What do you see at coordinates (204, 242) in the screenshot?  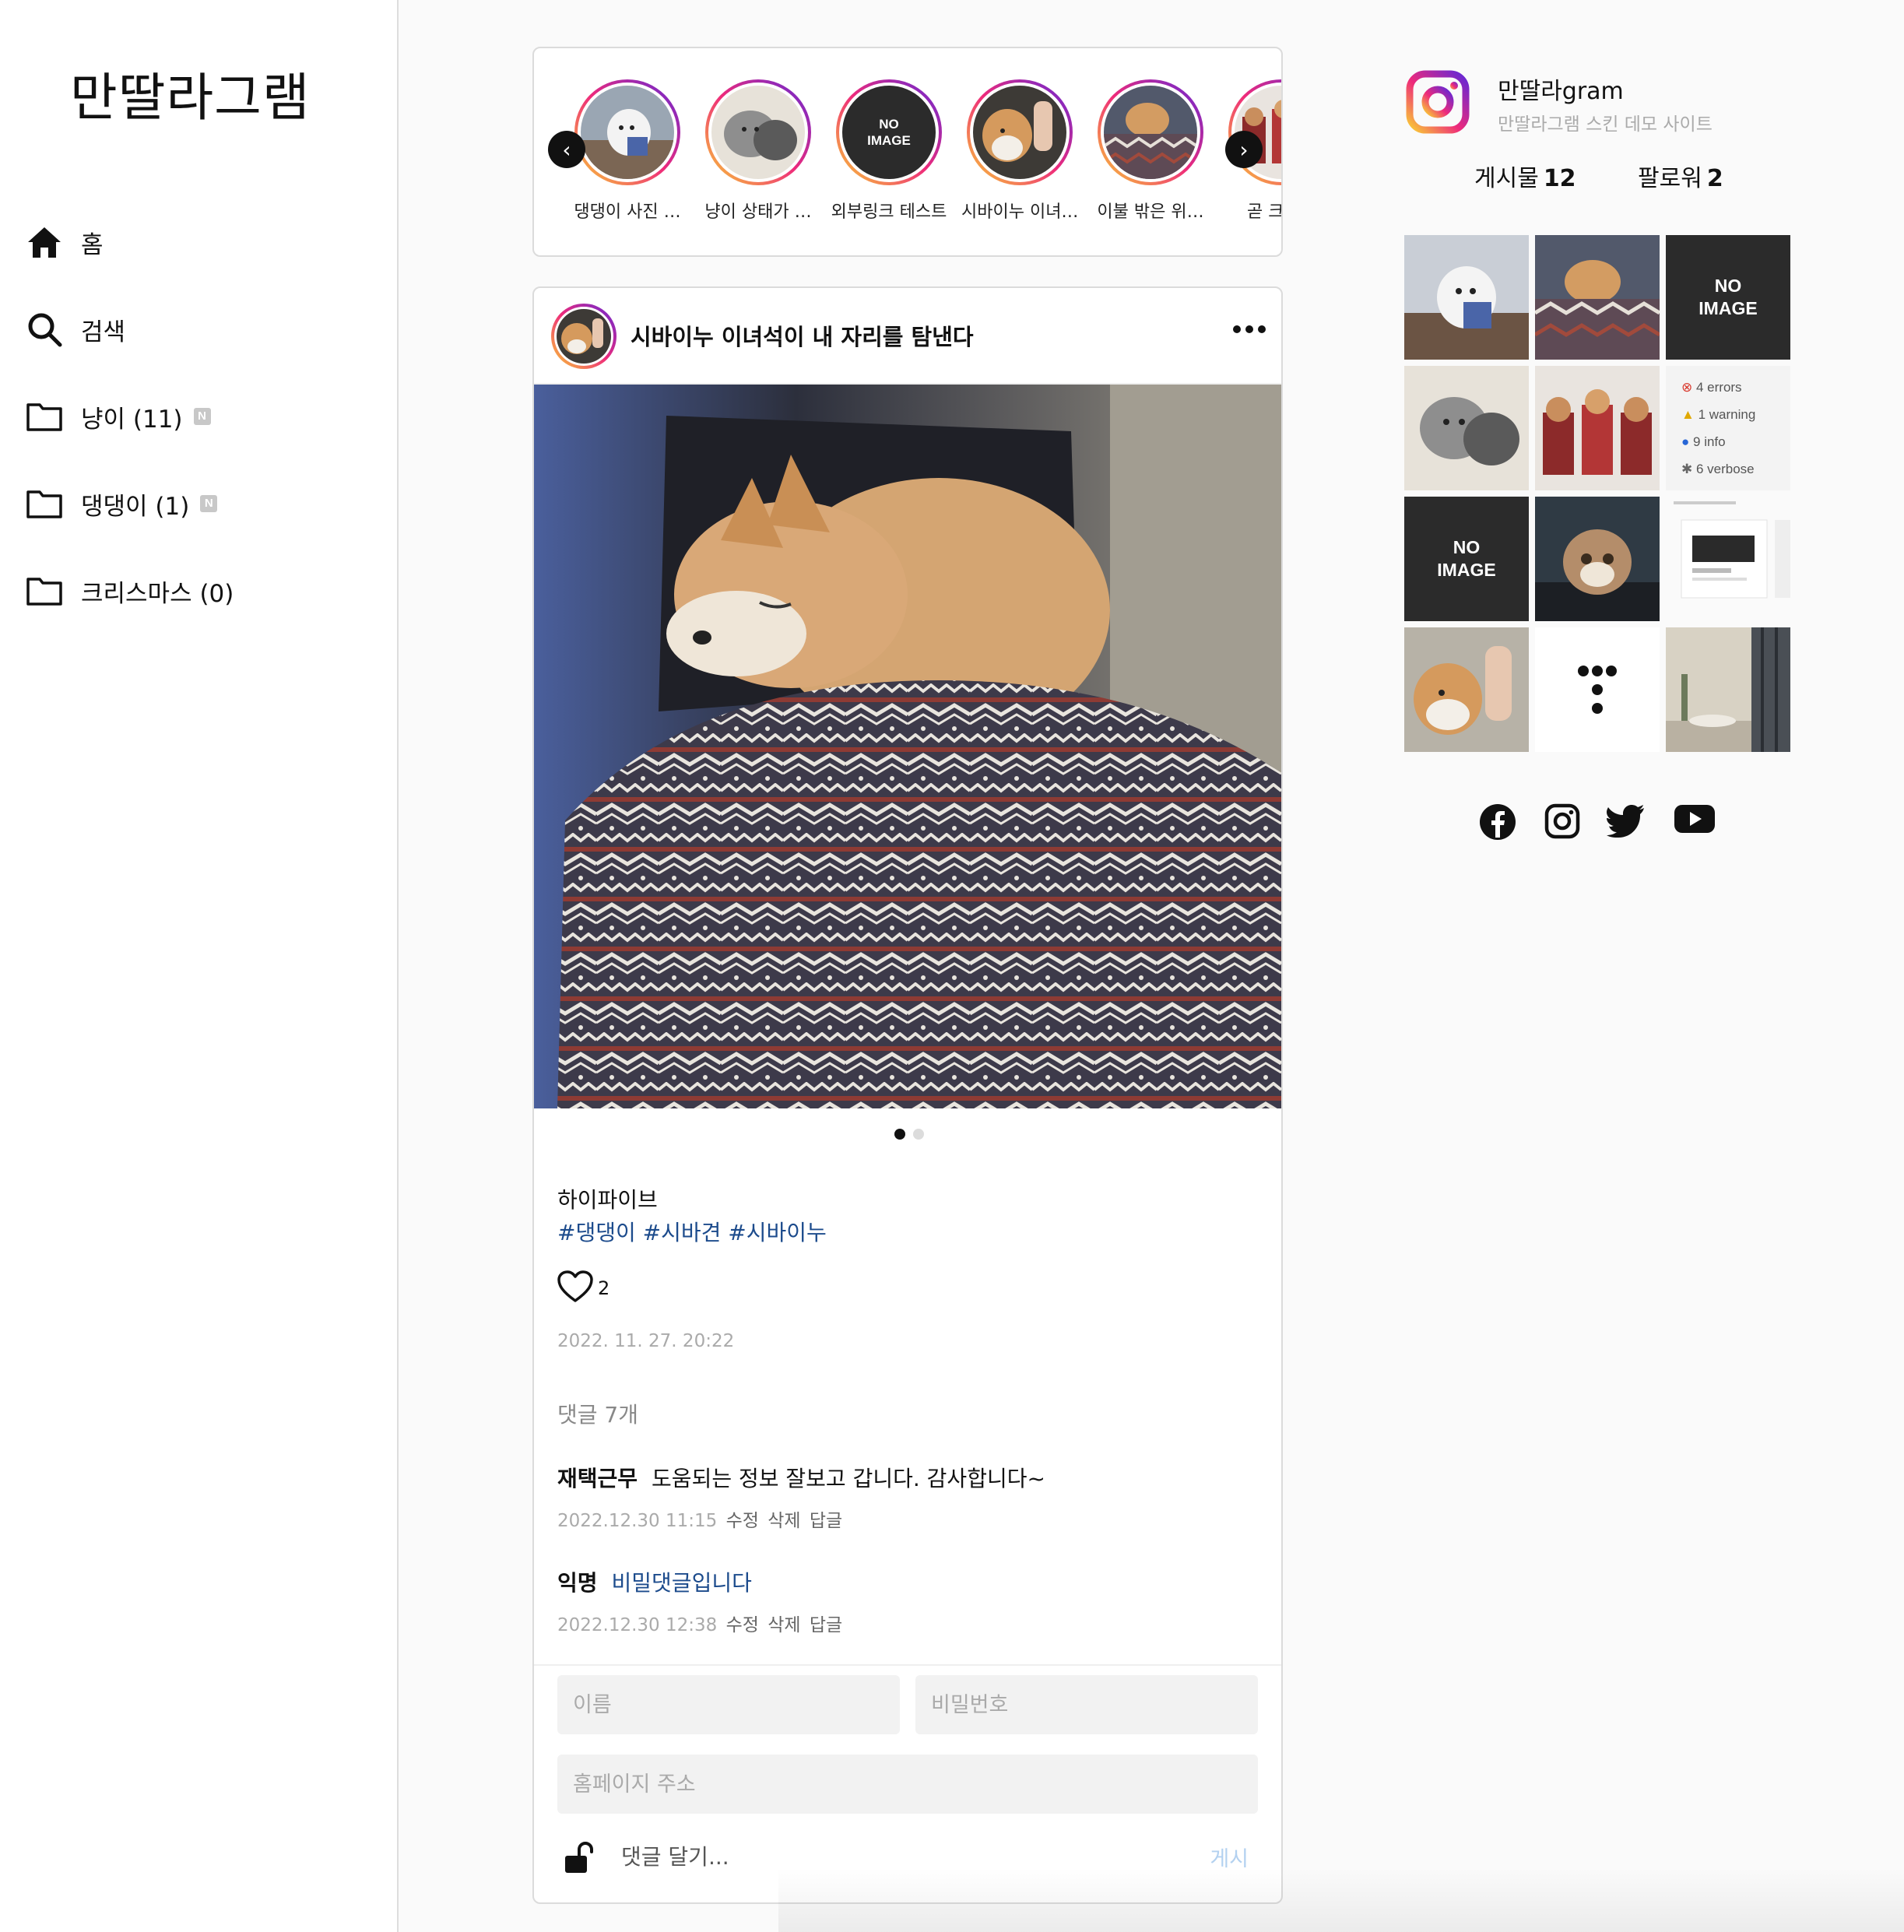 I see `sidebar-item-home: 홈` at bounding box center [204, 242].